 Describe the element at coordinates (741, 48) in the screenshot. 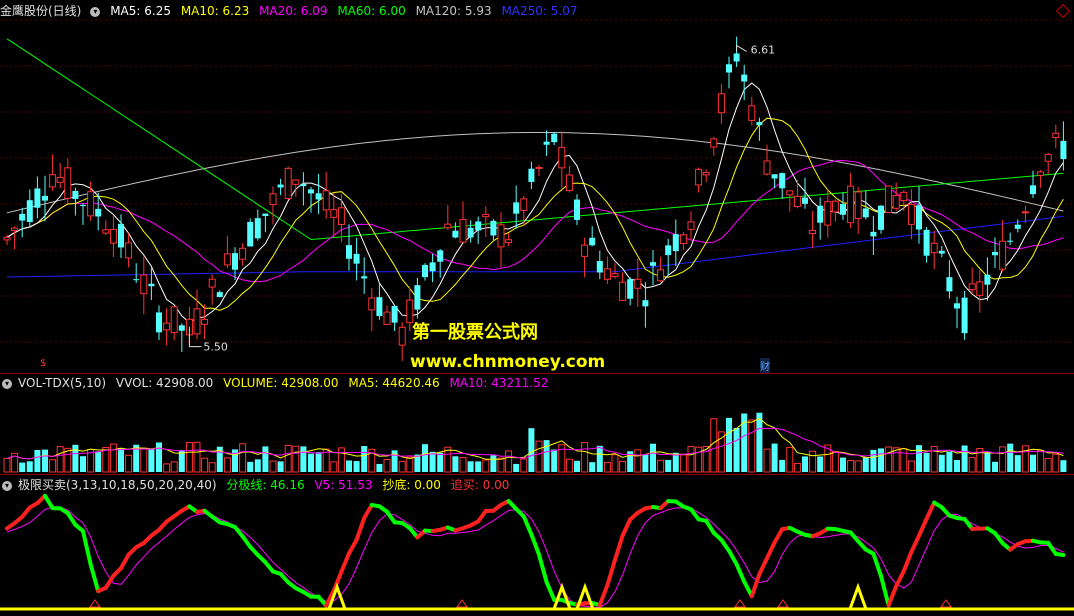

I see `high-pointer` at that location.